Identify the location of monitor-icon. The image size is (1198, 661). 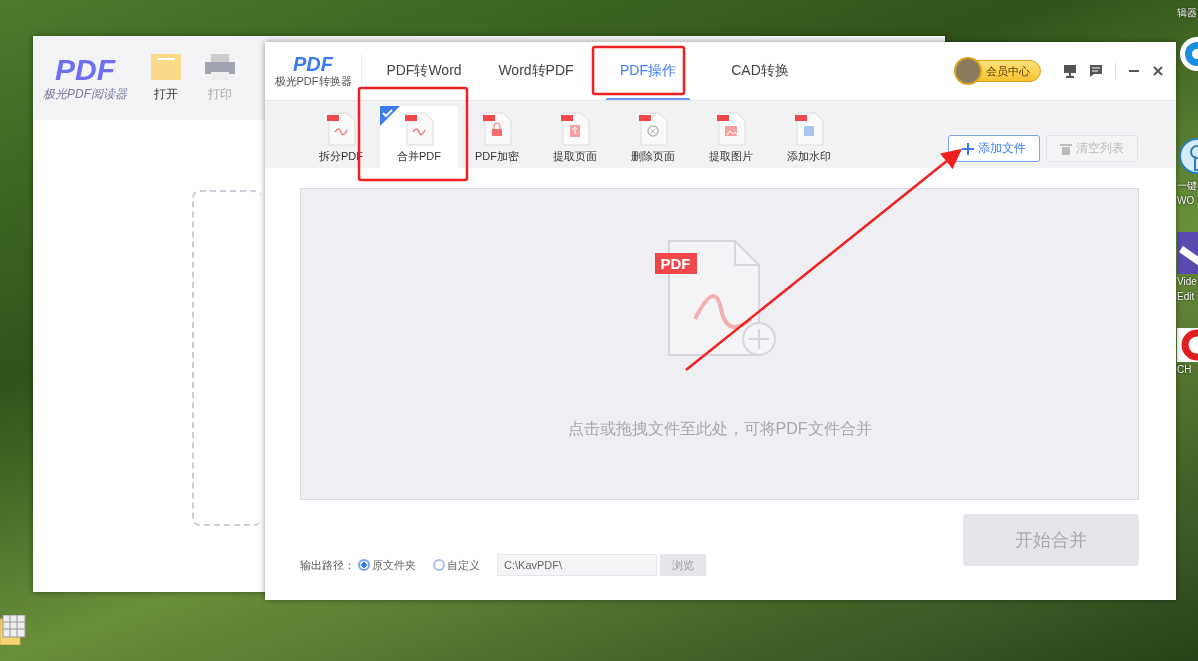
(1070, 71).